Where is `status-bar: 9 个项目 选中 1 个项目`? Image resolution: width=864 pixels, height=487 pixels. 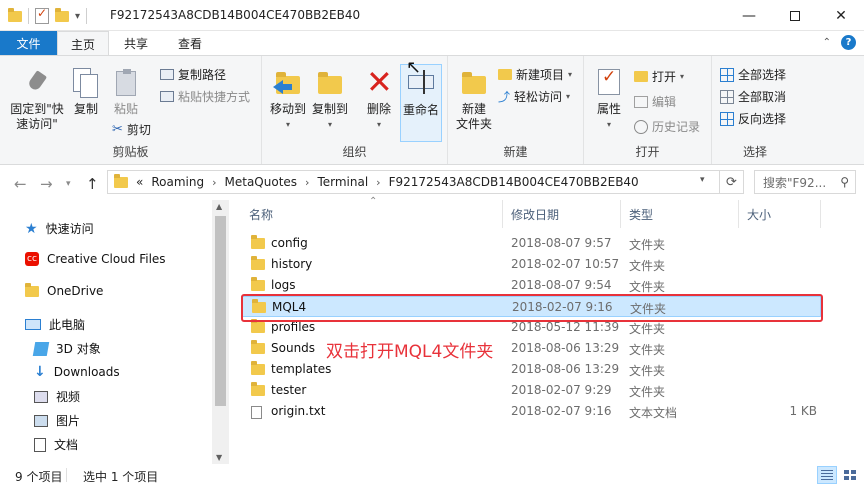
status-bar: 9 个项目 选中 1 个项目 is located at coordinates (432, 475).